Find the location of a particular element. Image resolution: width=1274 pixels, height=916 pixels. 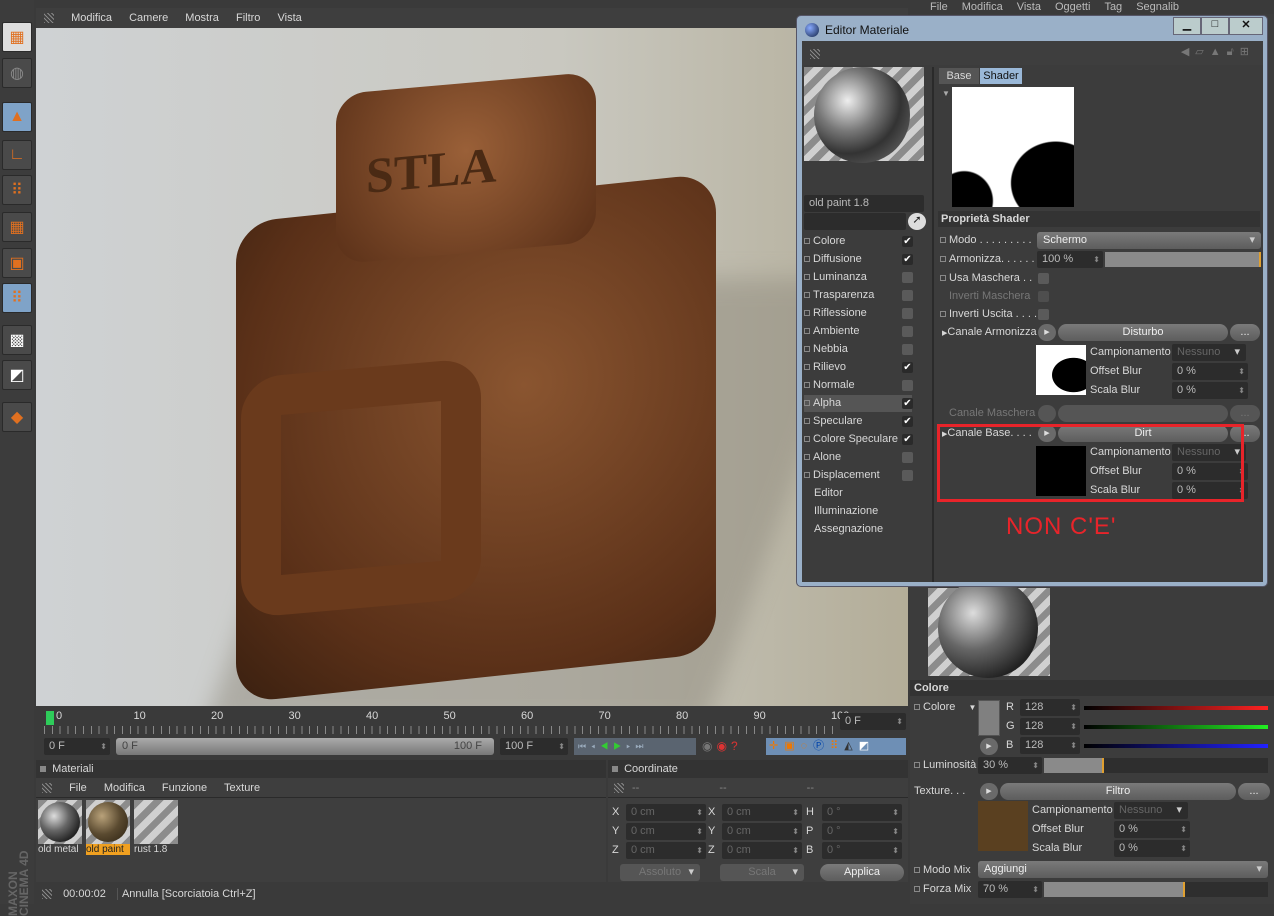

close-button: ✕ is located at coordinates (1246, 26).